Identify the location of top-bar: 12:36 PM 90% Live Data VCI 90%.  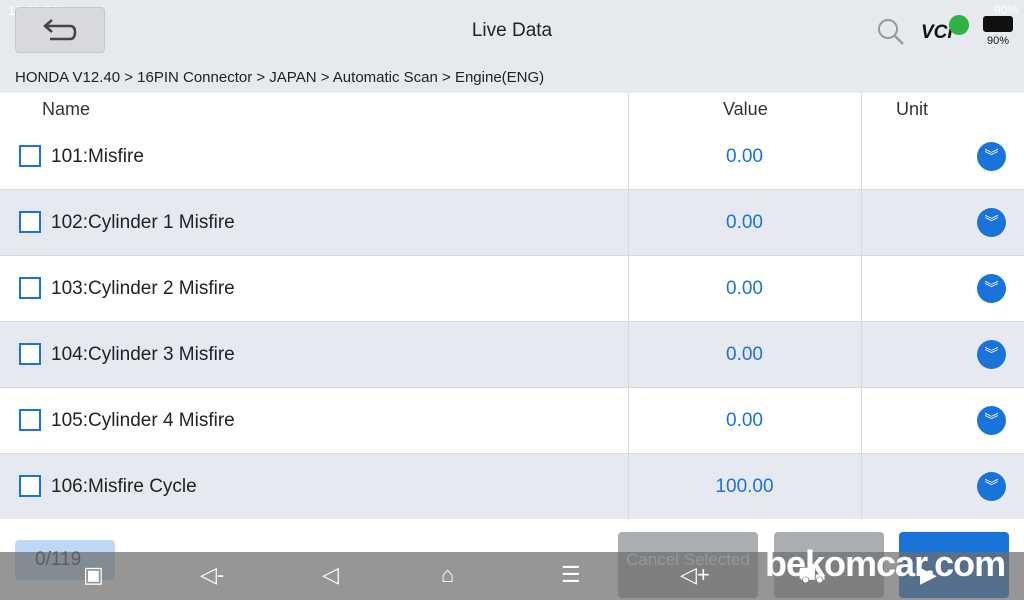
(512, 31).